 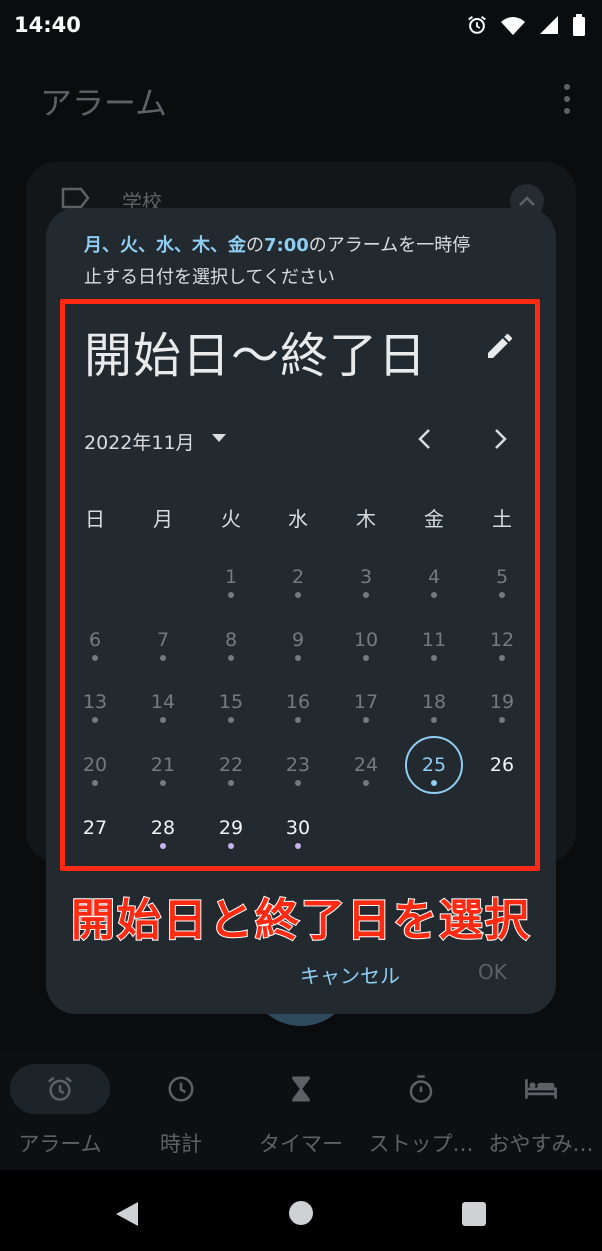 I want to click on status-bar: 14:40, so click(x=301, y=25).